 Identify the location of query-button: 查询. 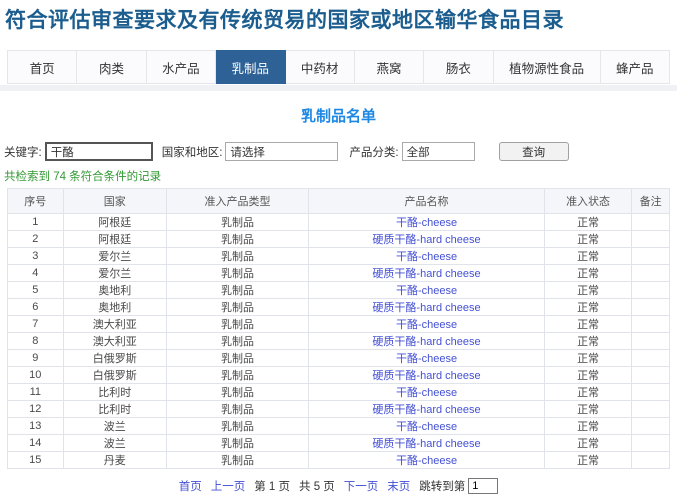
(533, 152).